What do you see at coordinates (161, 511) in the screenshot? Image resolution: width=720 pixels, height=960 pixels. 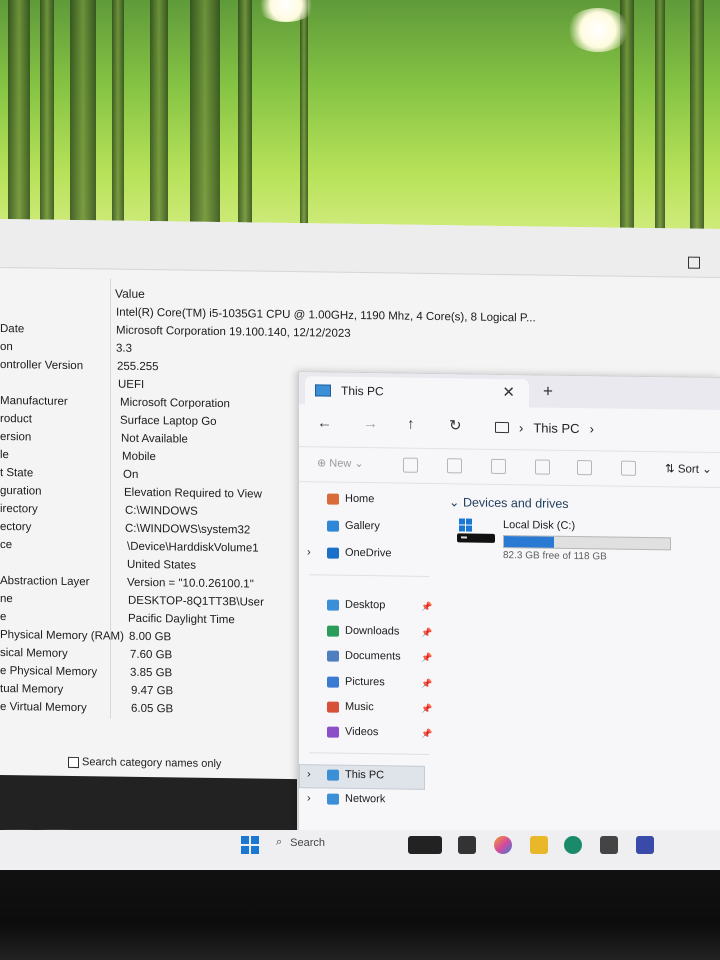 I see `row-value: C:\WINDOWS` at bounding box center [161, 511].